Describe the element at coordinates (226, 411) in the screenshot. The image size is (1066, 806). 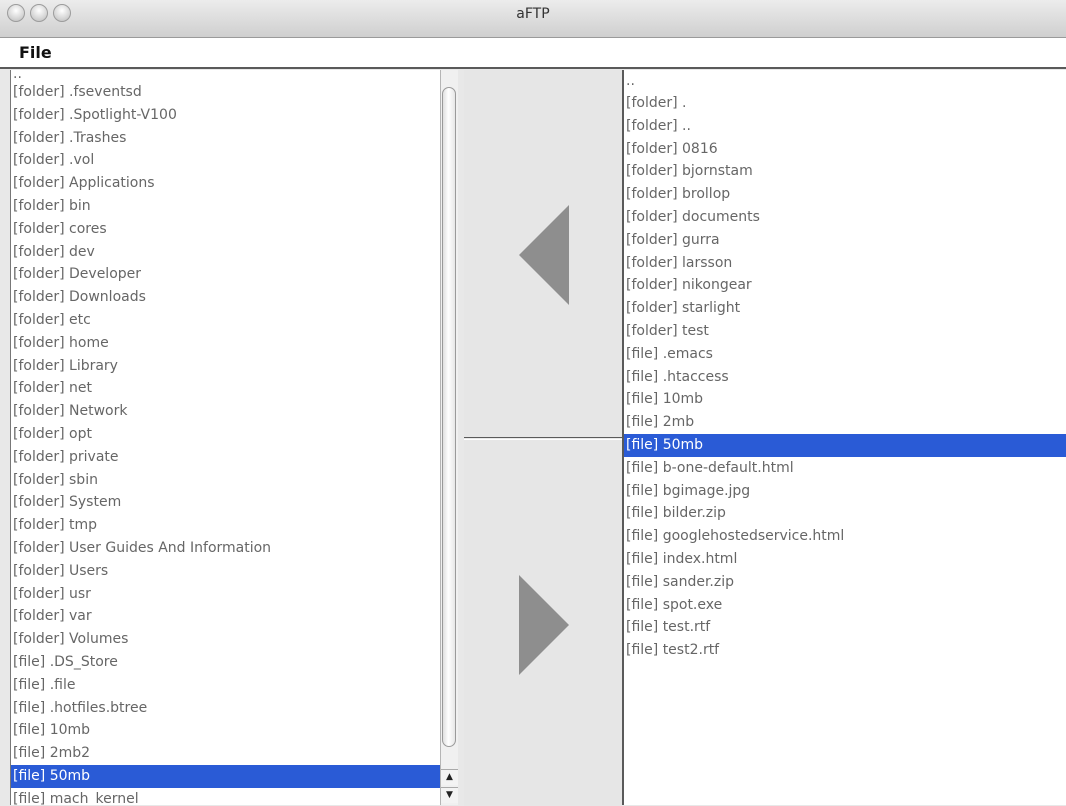
I see `list-item: [folder] Network` at that location.